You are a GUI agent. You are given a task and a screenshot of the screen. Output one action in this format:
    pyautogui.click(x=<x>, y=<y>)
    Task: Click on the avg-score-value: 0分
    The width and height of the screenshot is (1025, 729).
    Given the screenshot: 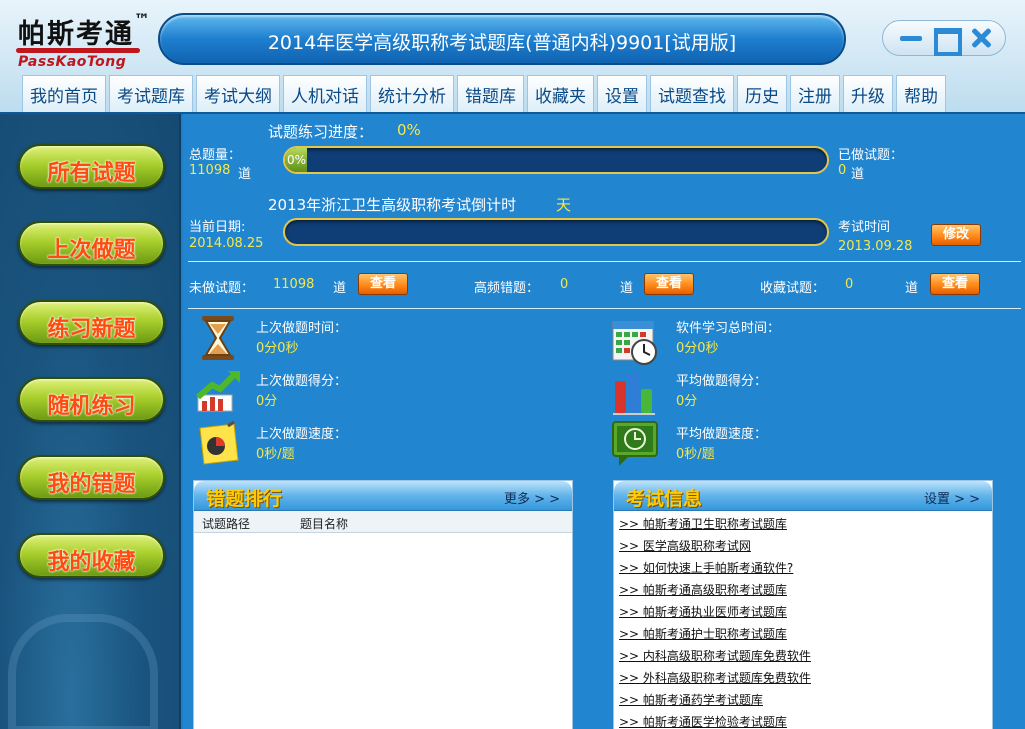 What is the action you would take?
    pyautogui.click(x=687, y=401)
    